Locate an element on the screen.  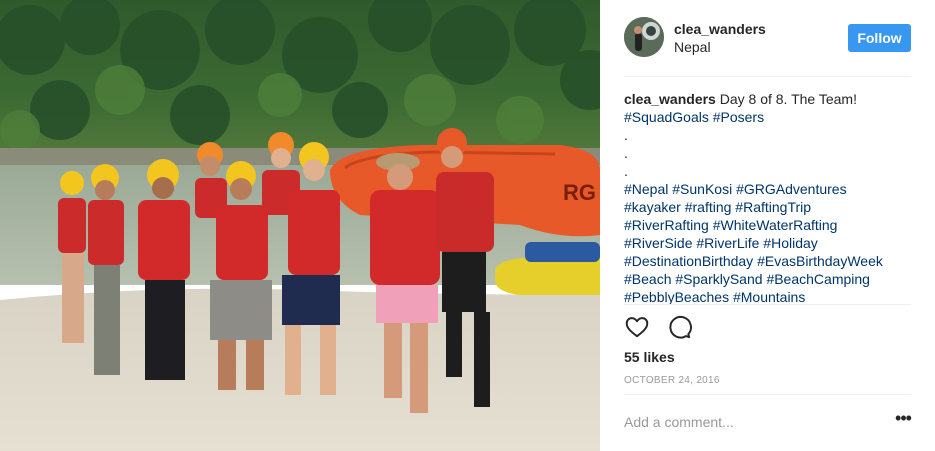
caption-line: #Nepal #SunKosi #GRGAdventures is located at coordinates (769, 189).